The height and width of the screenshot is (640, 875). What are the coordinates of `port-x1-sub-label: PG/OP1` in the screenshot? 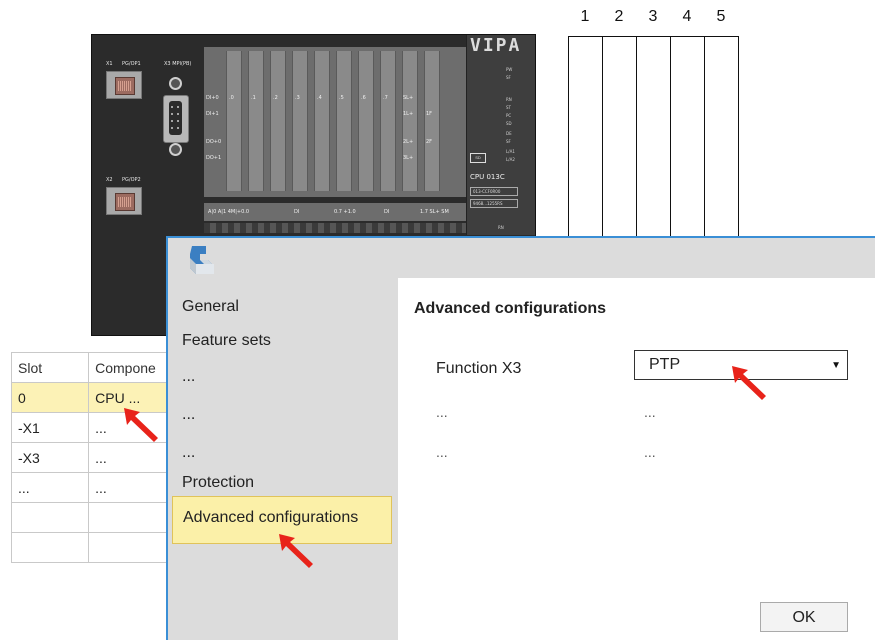 It's located at (131, 64).